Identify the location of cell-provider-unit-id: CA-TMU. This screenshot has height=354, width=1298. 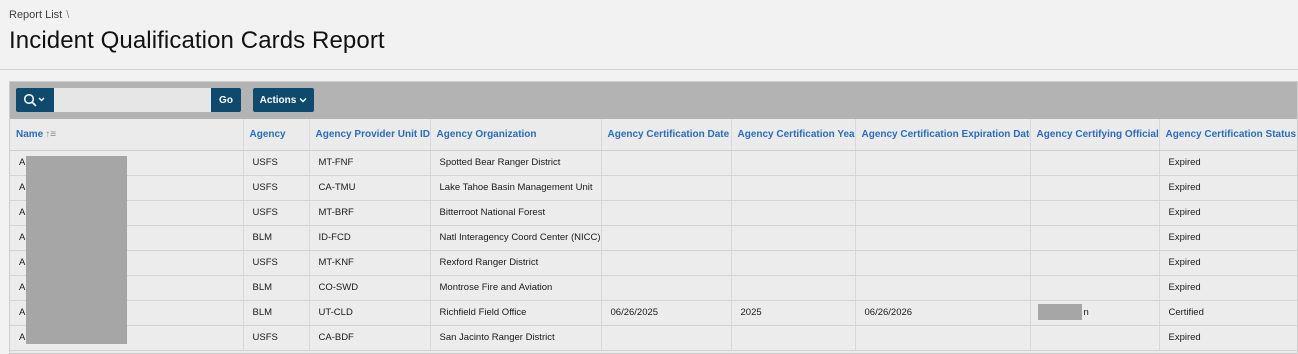
(370, 188).